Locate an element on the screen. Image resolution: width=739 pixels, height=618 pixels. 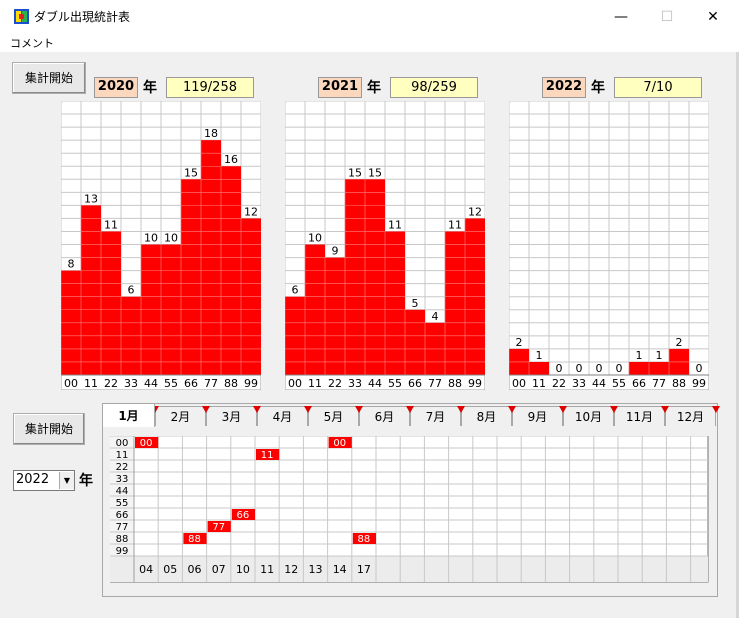
close-button: ✕ is located at coordinates (713, 17).